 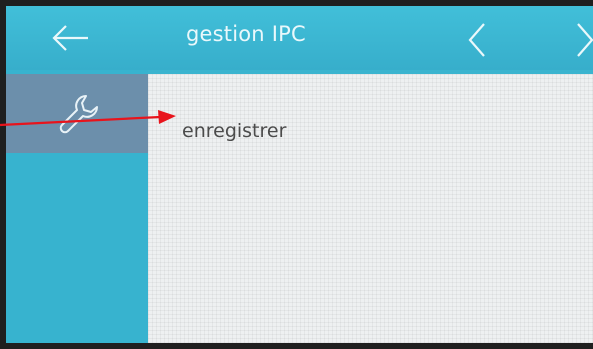 I want to click on previous-button, so click(x=477, y=40).